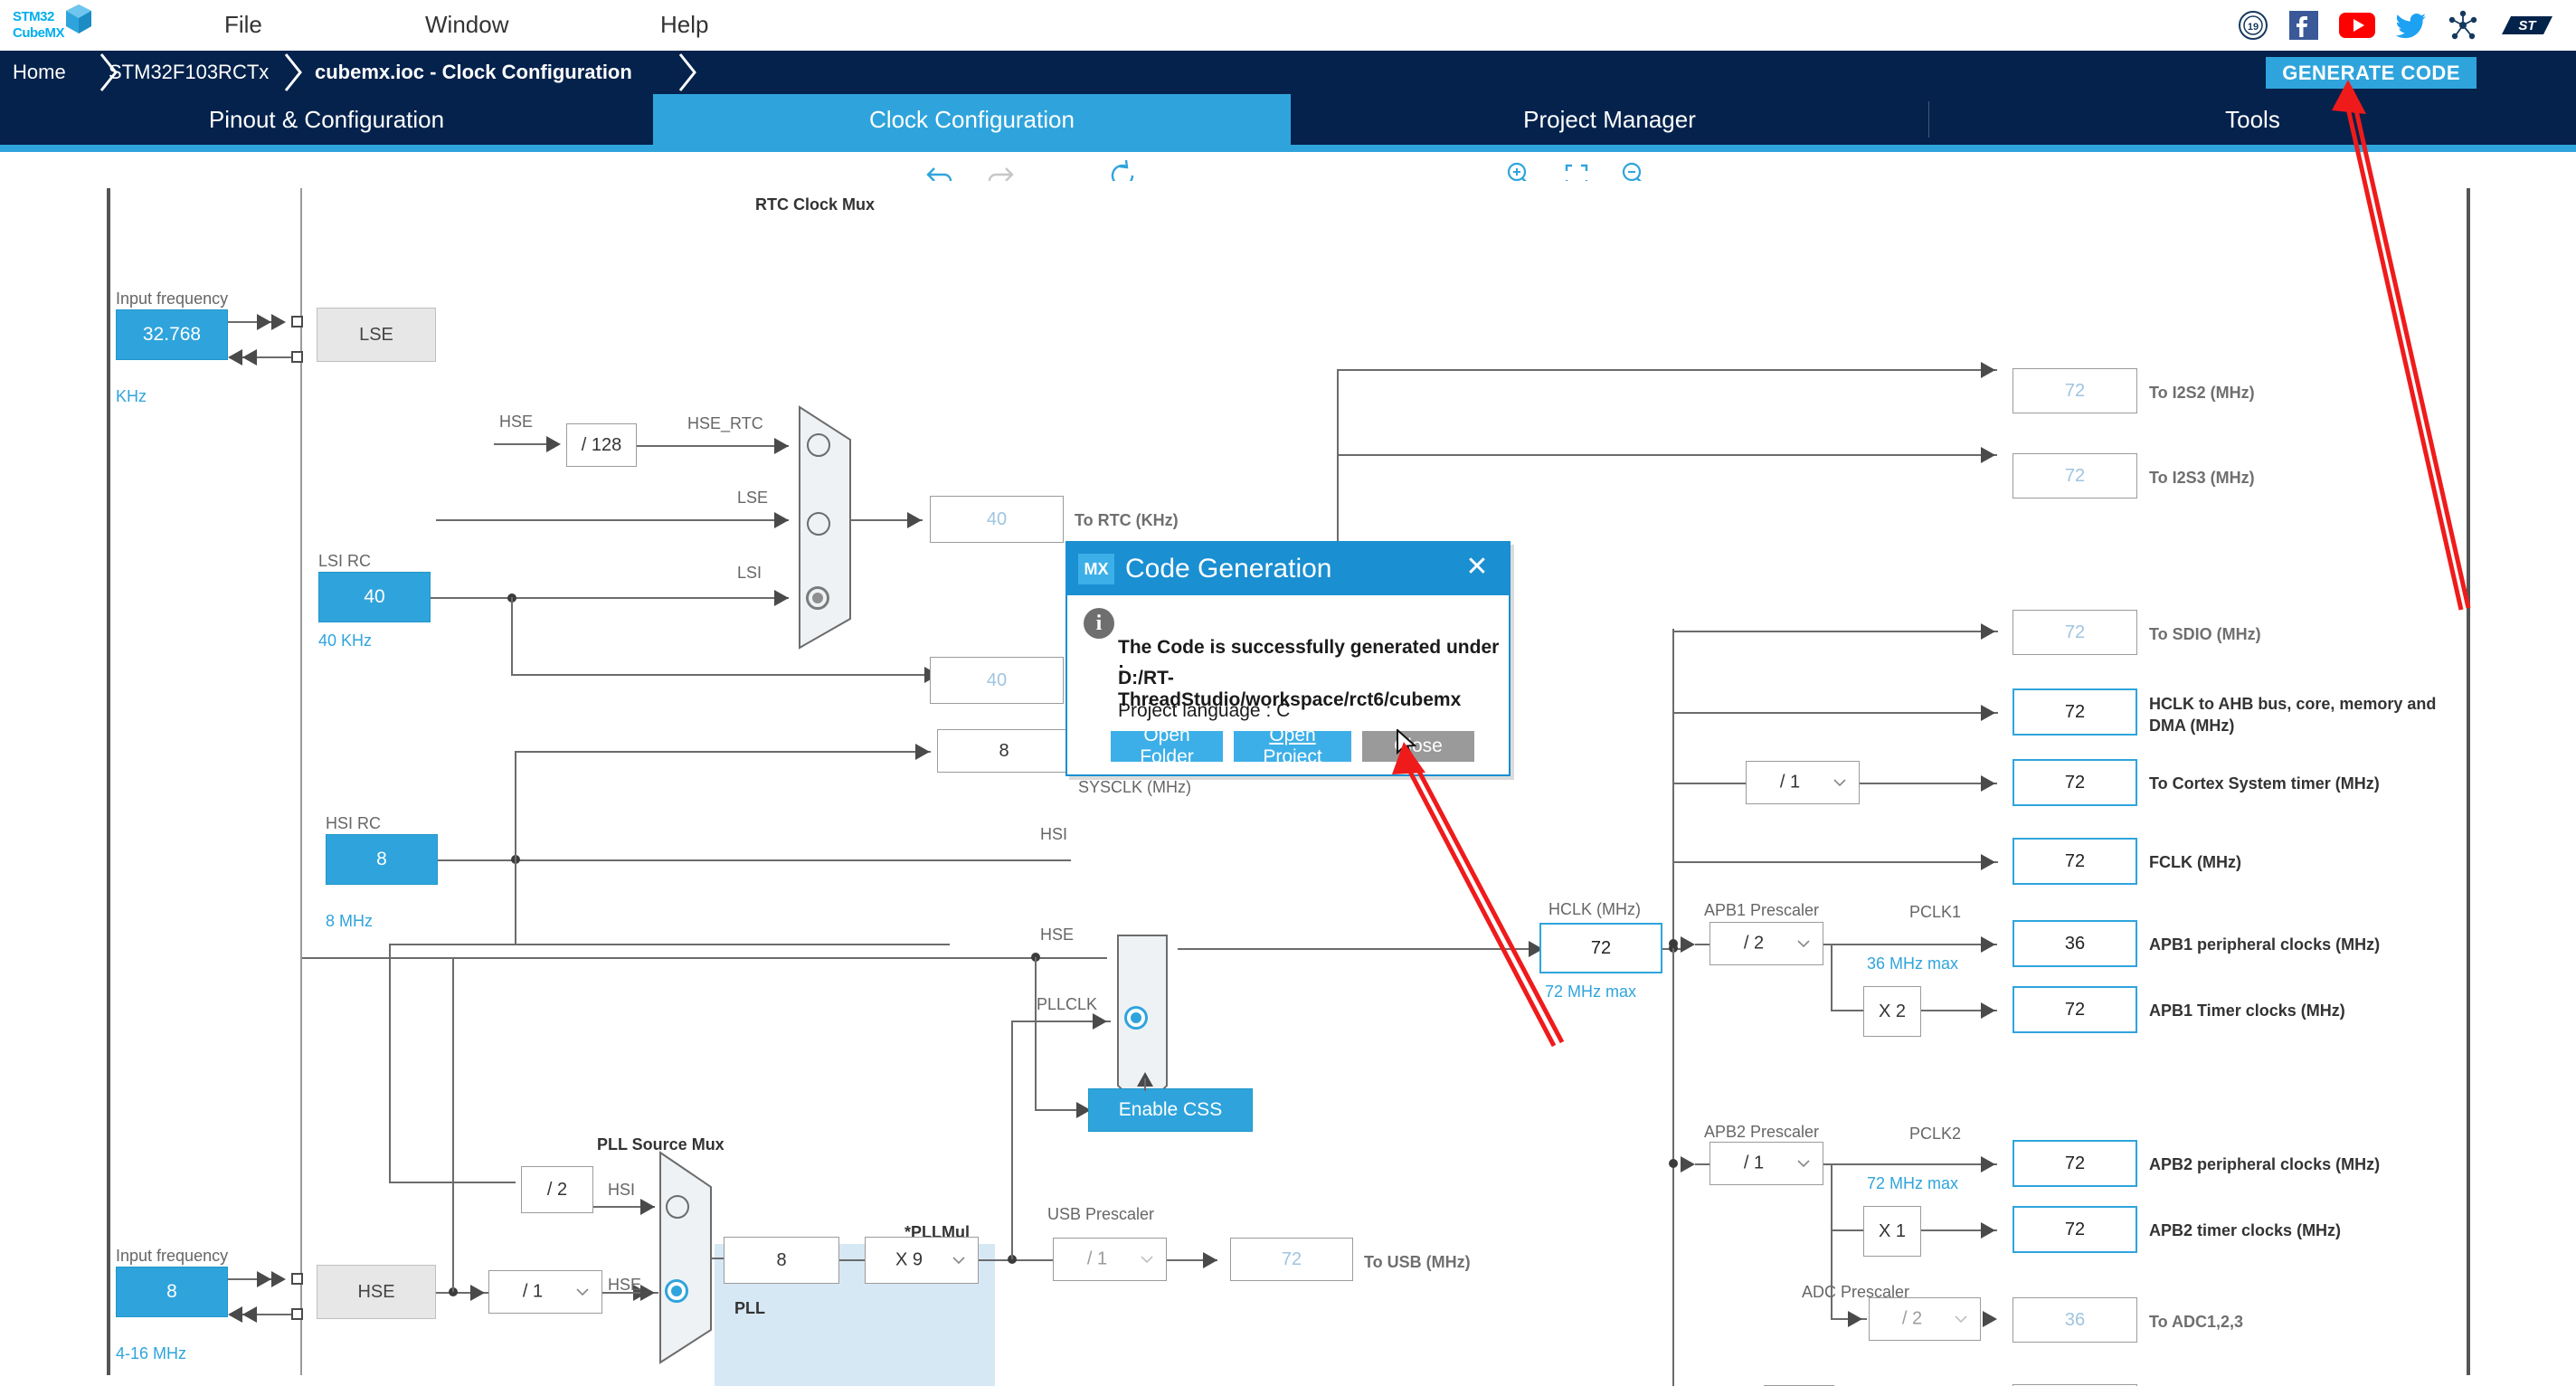  Describe the element at coordinates (713, 446) in the screenshot. I see `wire-hsertc-to-mux` at that location.